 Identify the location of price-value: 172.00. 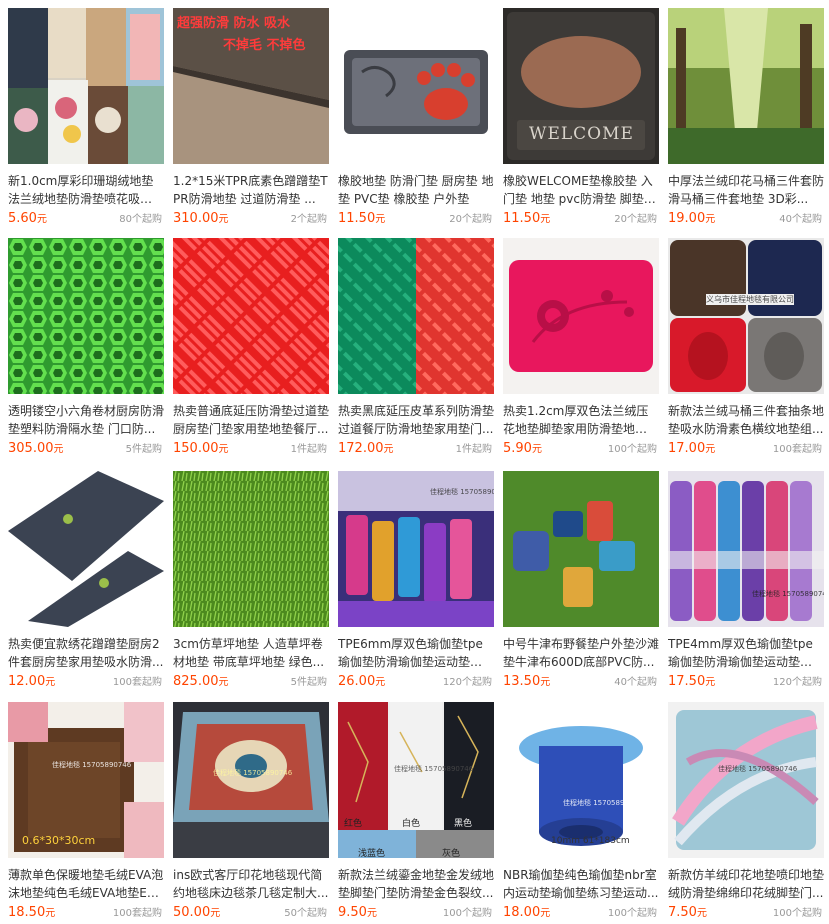
(361, 448).